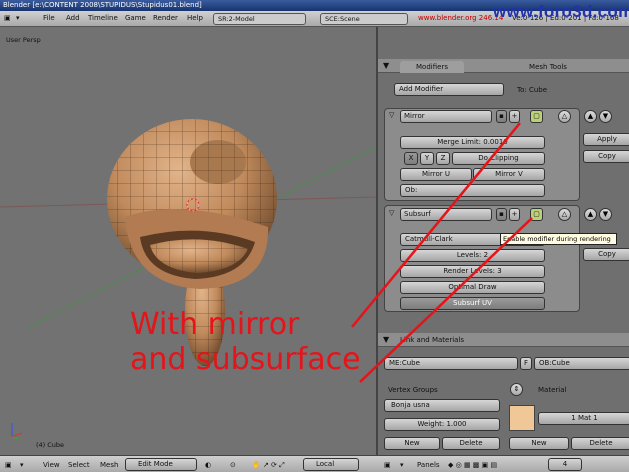 This screenshot has width=629, height=472. What do you see at coordinates (600, 443) in the screenshot?
I see `material-delete-button: Delete` at bounding box center [600, 443].